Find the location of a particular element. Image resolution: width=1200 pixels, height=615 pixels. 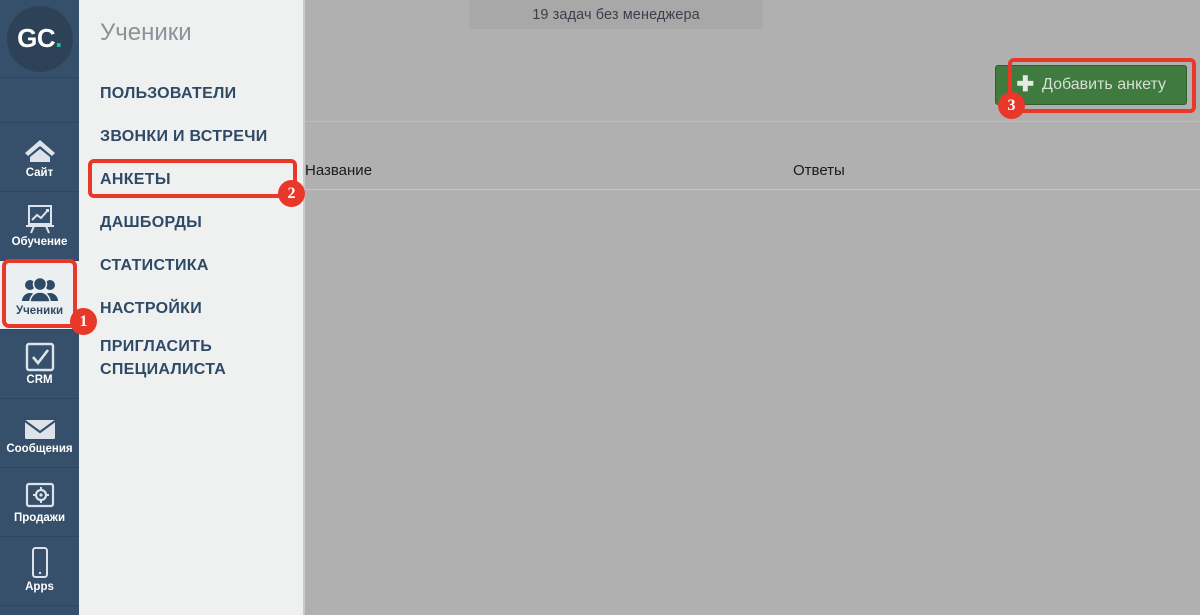

chart-easel-icon is located at coordinates (40, 219).